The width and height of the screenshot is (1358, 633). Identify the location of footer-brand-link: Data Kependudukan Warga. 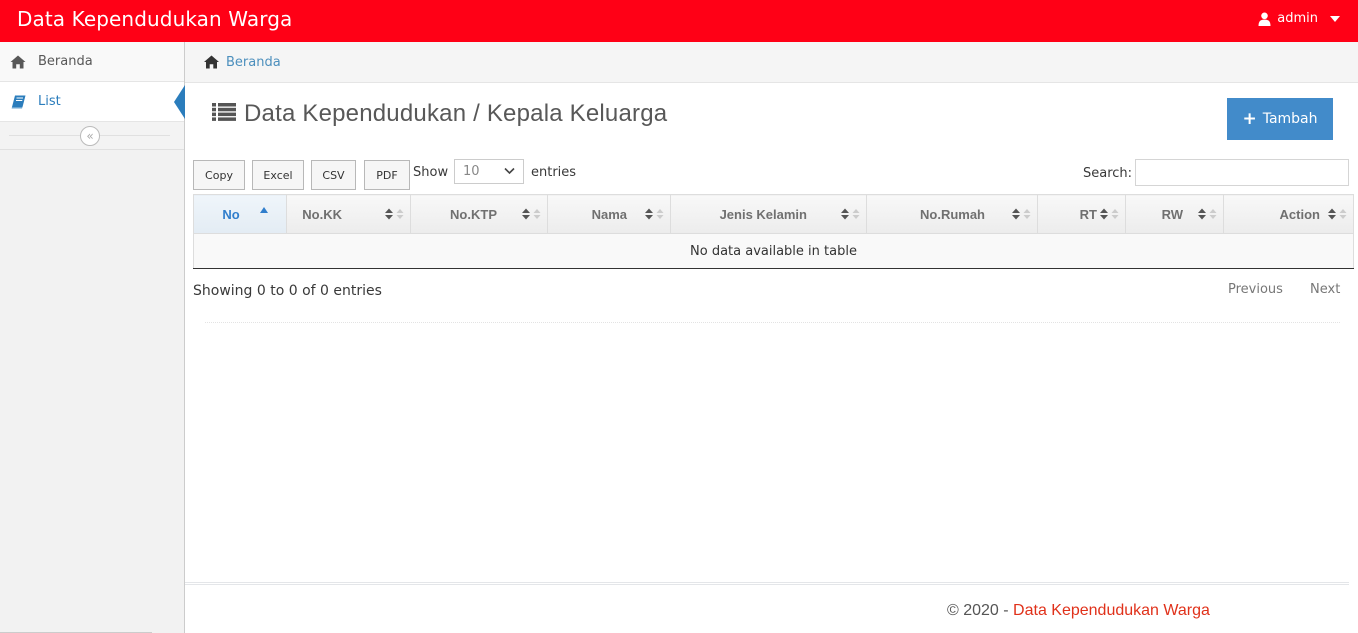
(1111, 610).